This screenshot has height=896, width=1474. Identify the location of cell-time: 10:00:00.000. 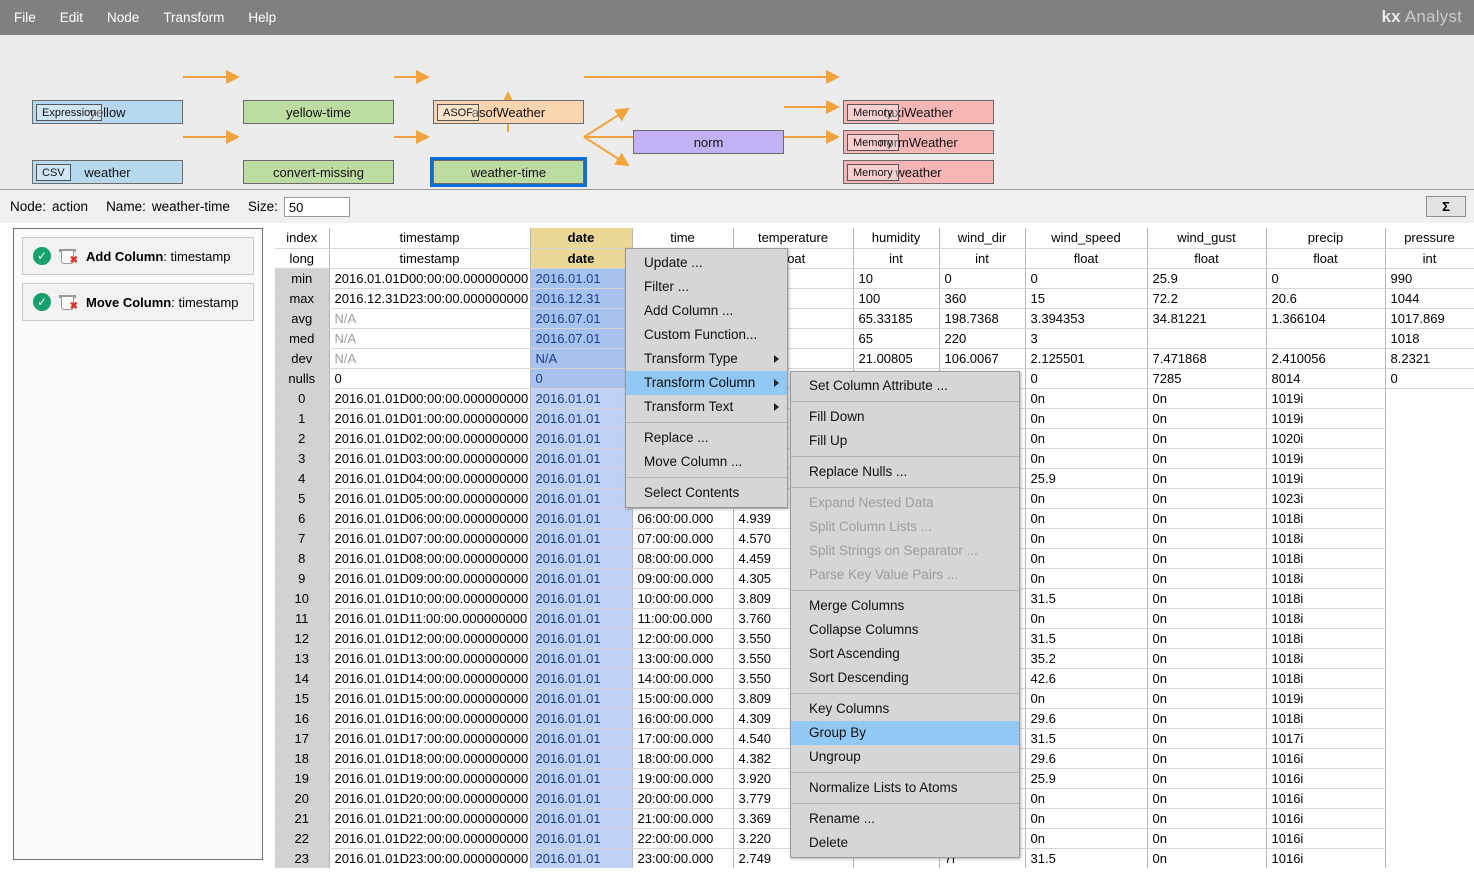
(683, 598).